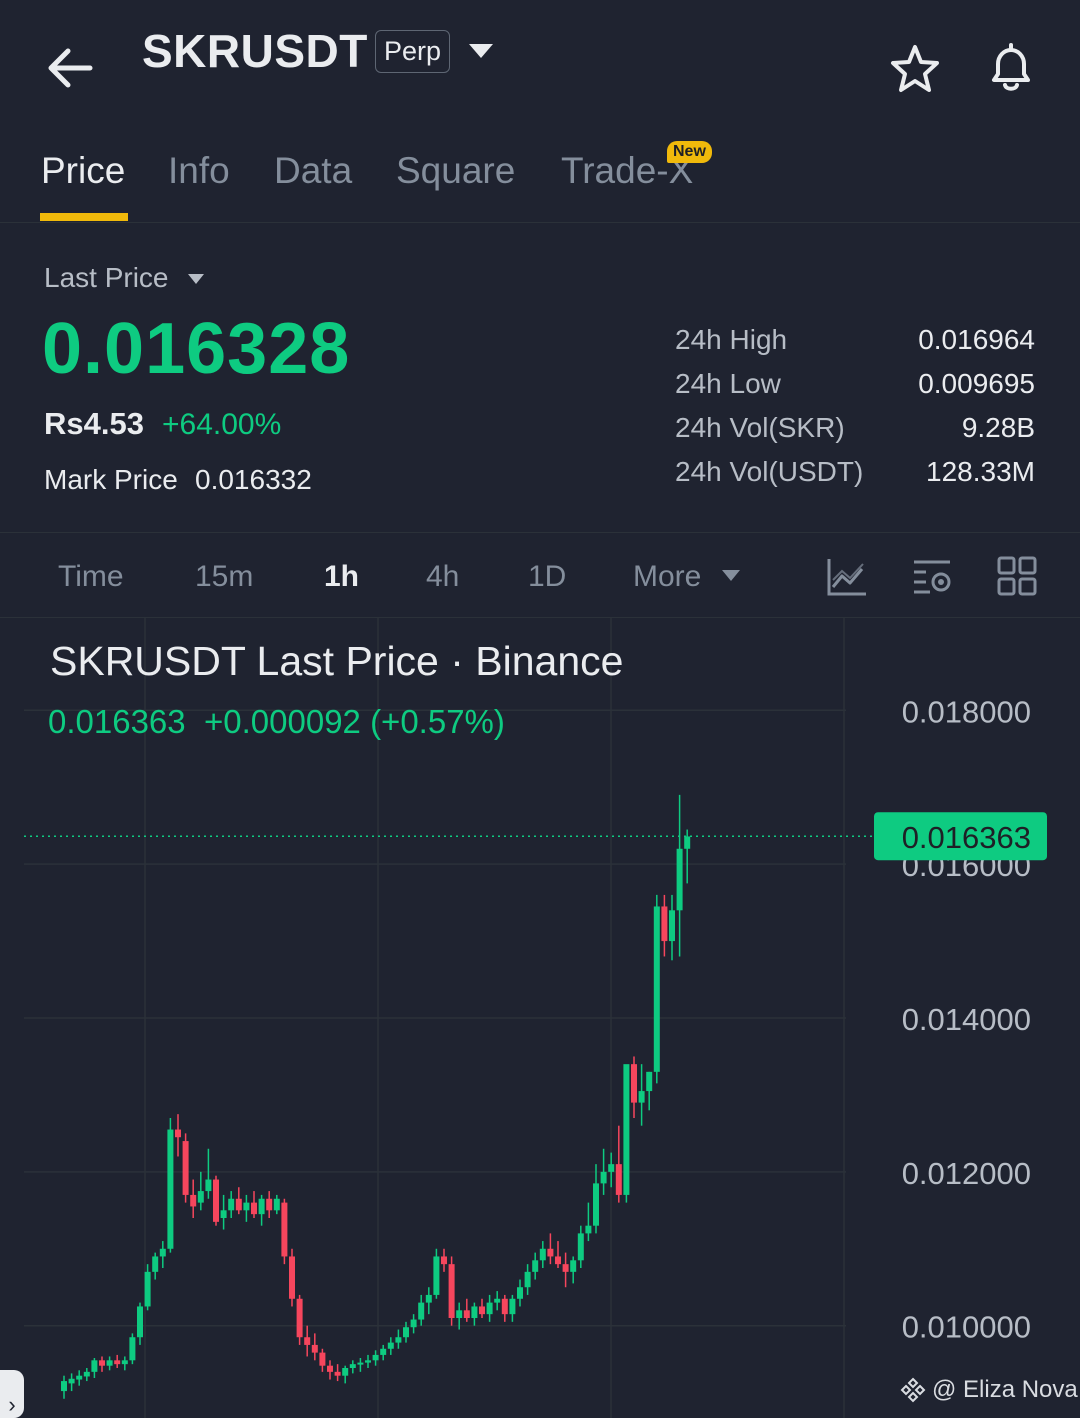  I want to click on binance-logo-icon, so click(913, 1390).